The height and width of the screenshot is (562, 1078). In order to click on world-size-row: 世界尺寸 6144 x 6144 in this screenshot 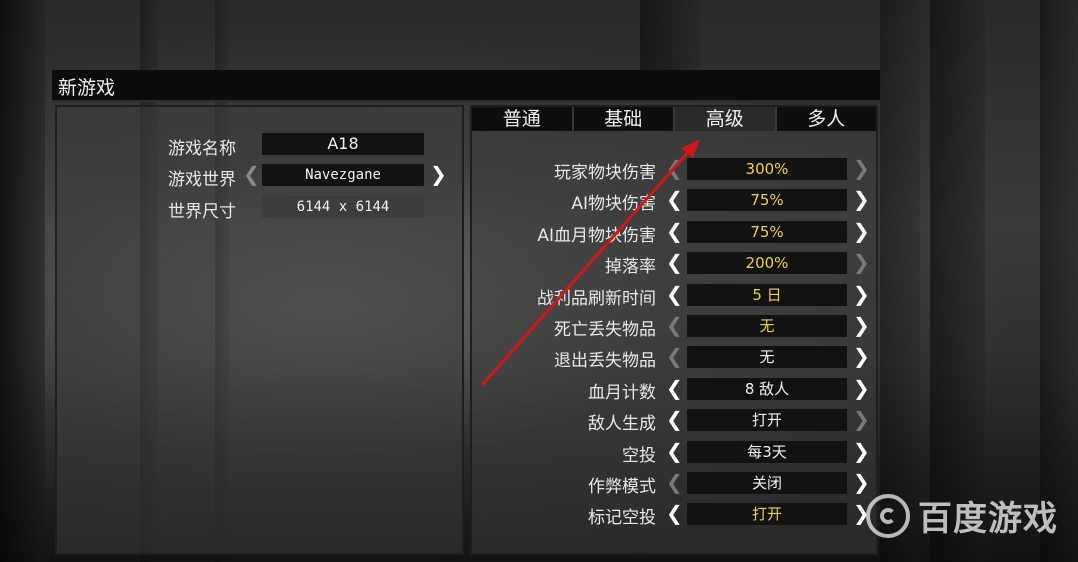, I will do `click(261, 209)`.